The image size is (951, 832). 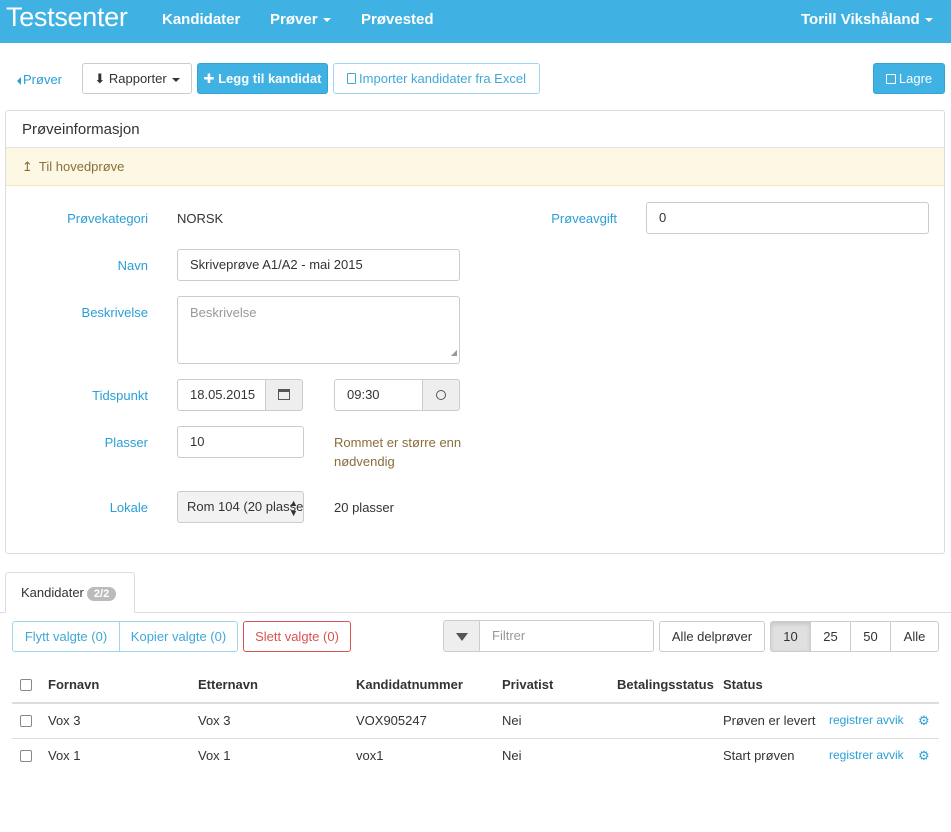 What do you see at coordinates (391, 720) in the screenshot?
I see `cell-candidate-number: VOX905247` at bounding box center [391, 720].